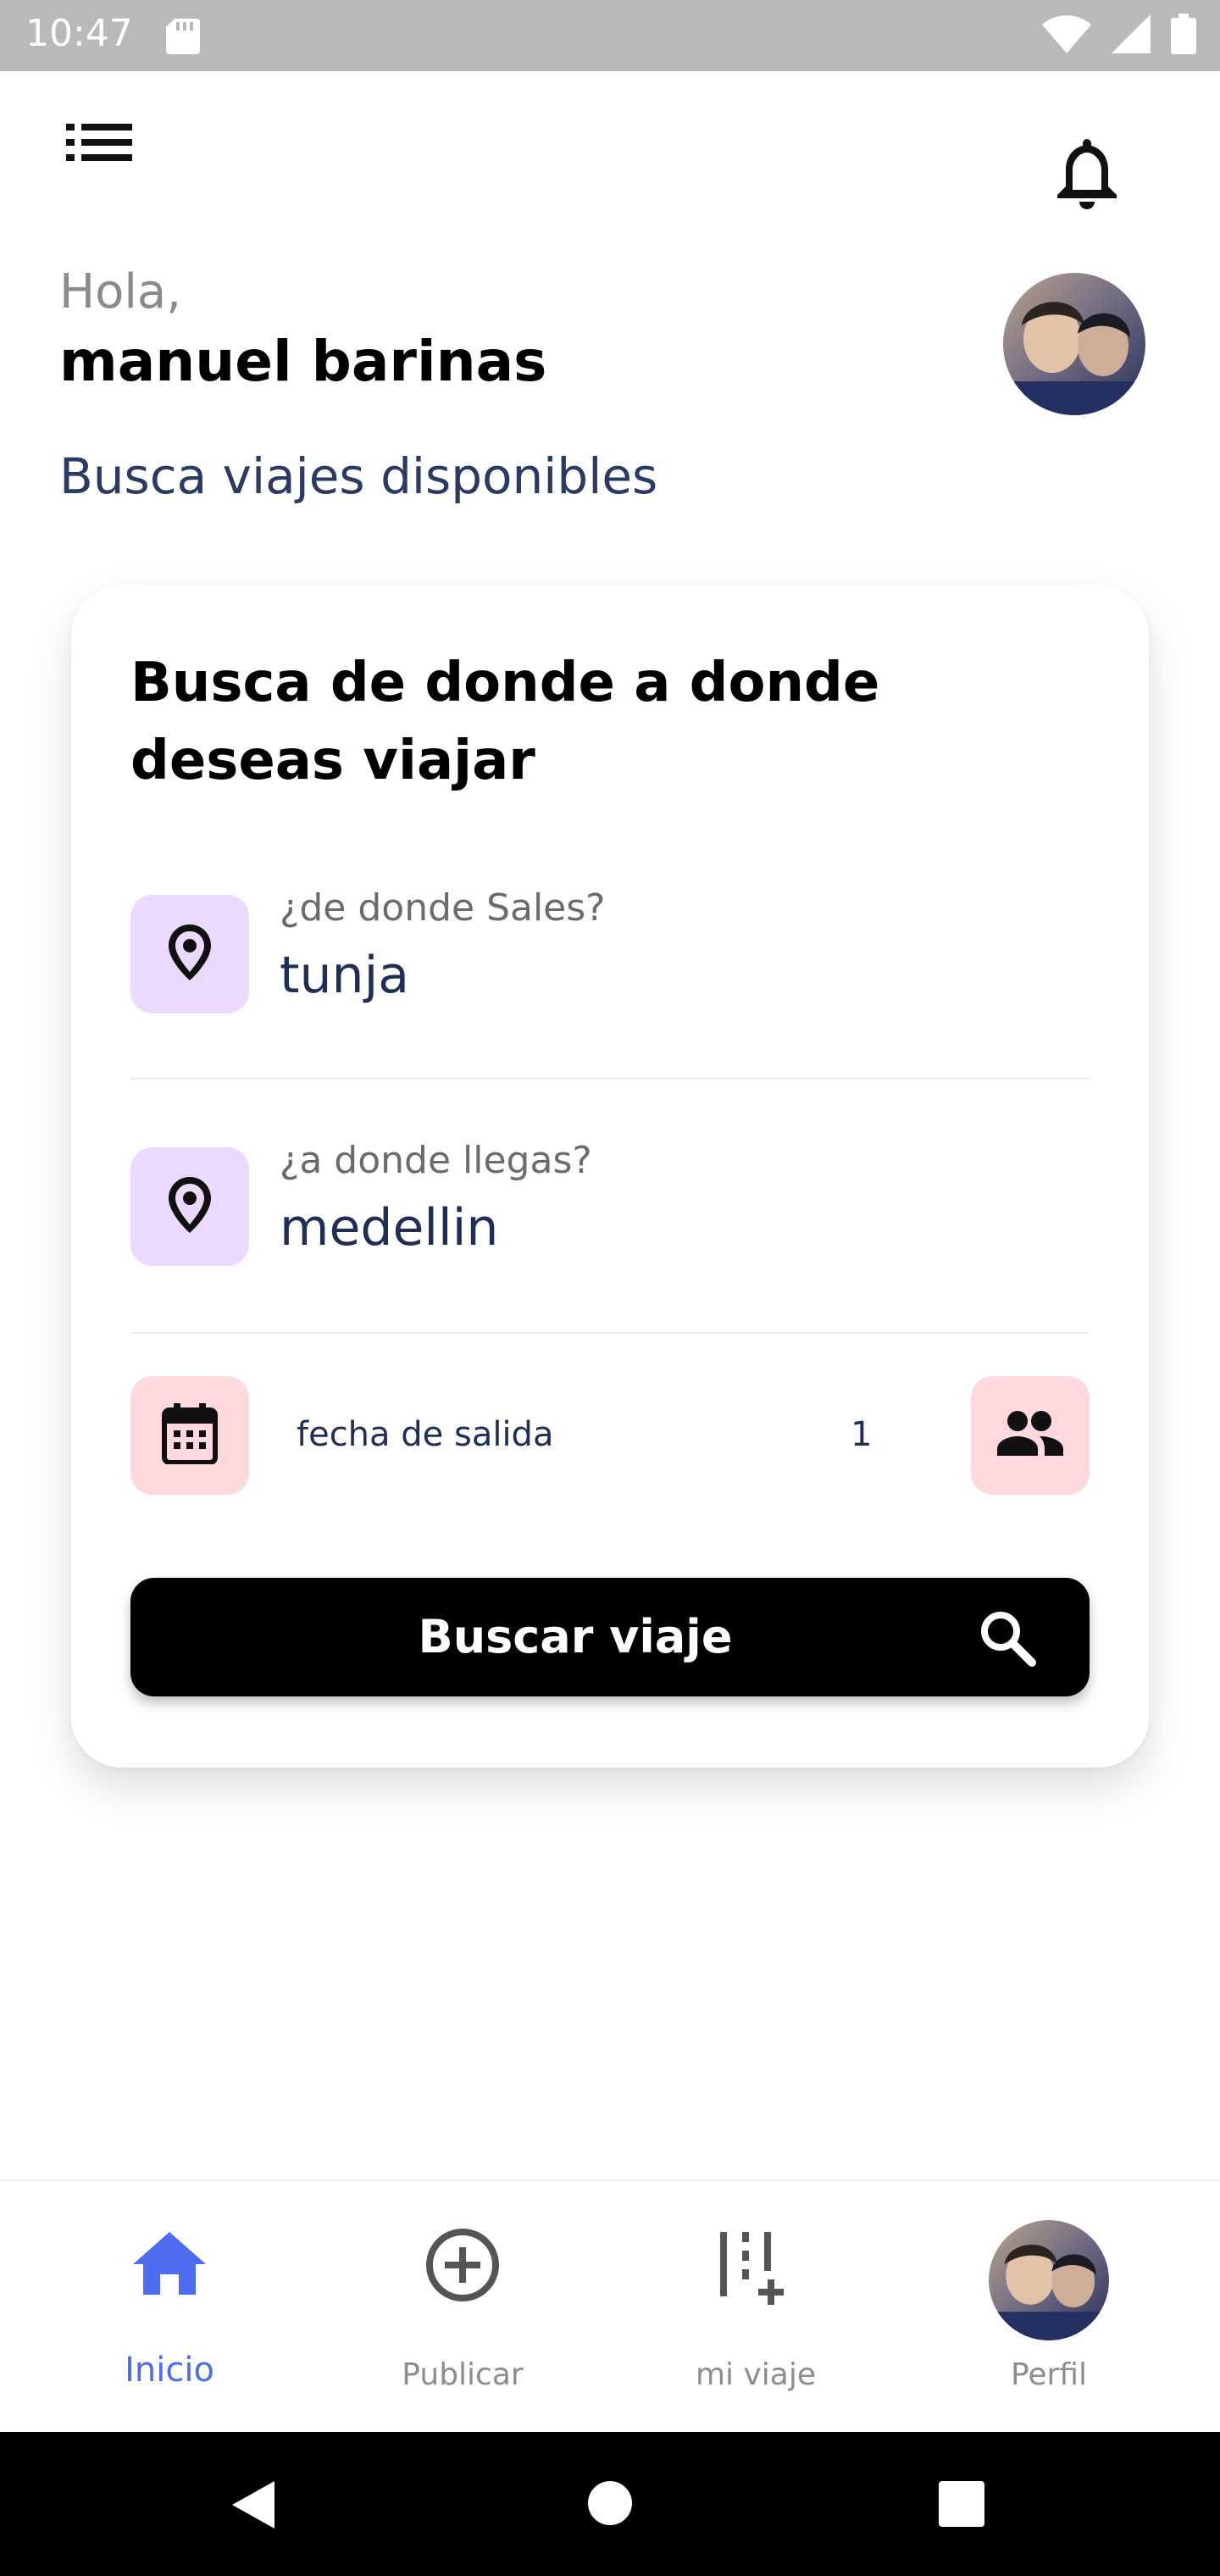 The height and width of the screenshot is (2576, 1220). What do you see at coordinates (101, 148) in the screenshot?
I see `list-menu-icon` at bounding box center [101, 148].